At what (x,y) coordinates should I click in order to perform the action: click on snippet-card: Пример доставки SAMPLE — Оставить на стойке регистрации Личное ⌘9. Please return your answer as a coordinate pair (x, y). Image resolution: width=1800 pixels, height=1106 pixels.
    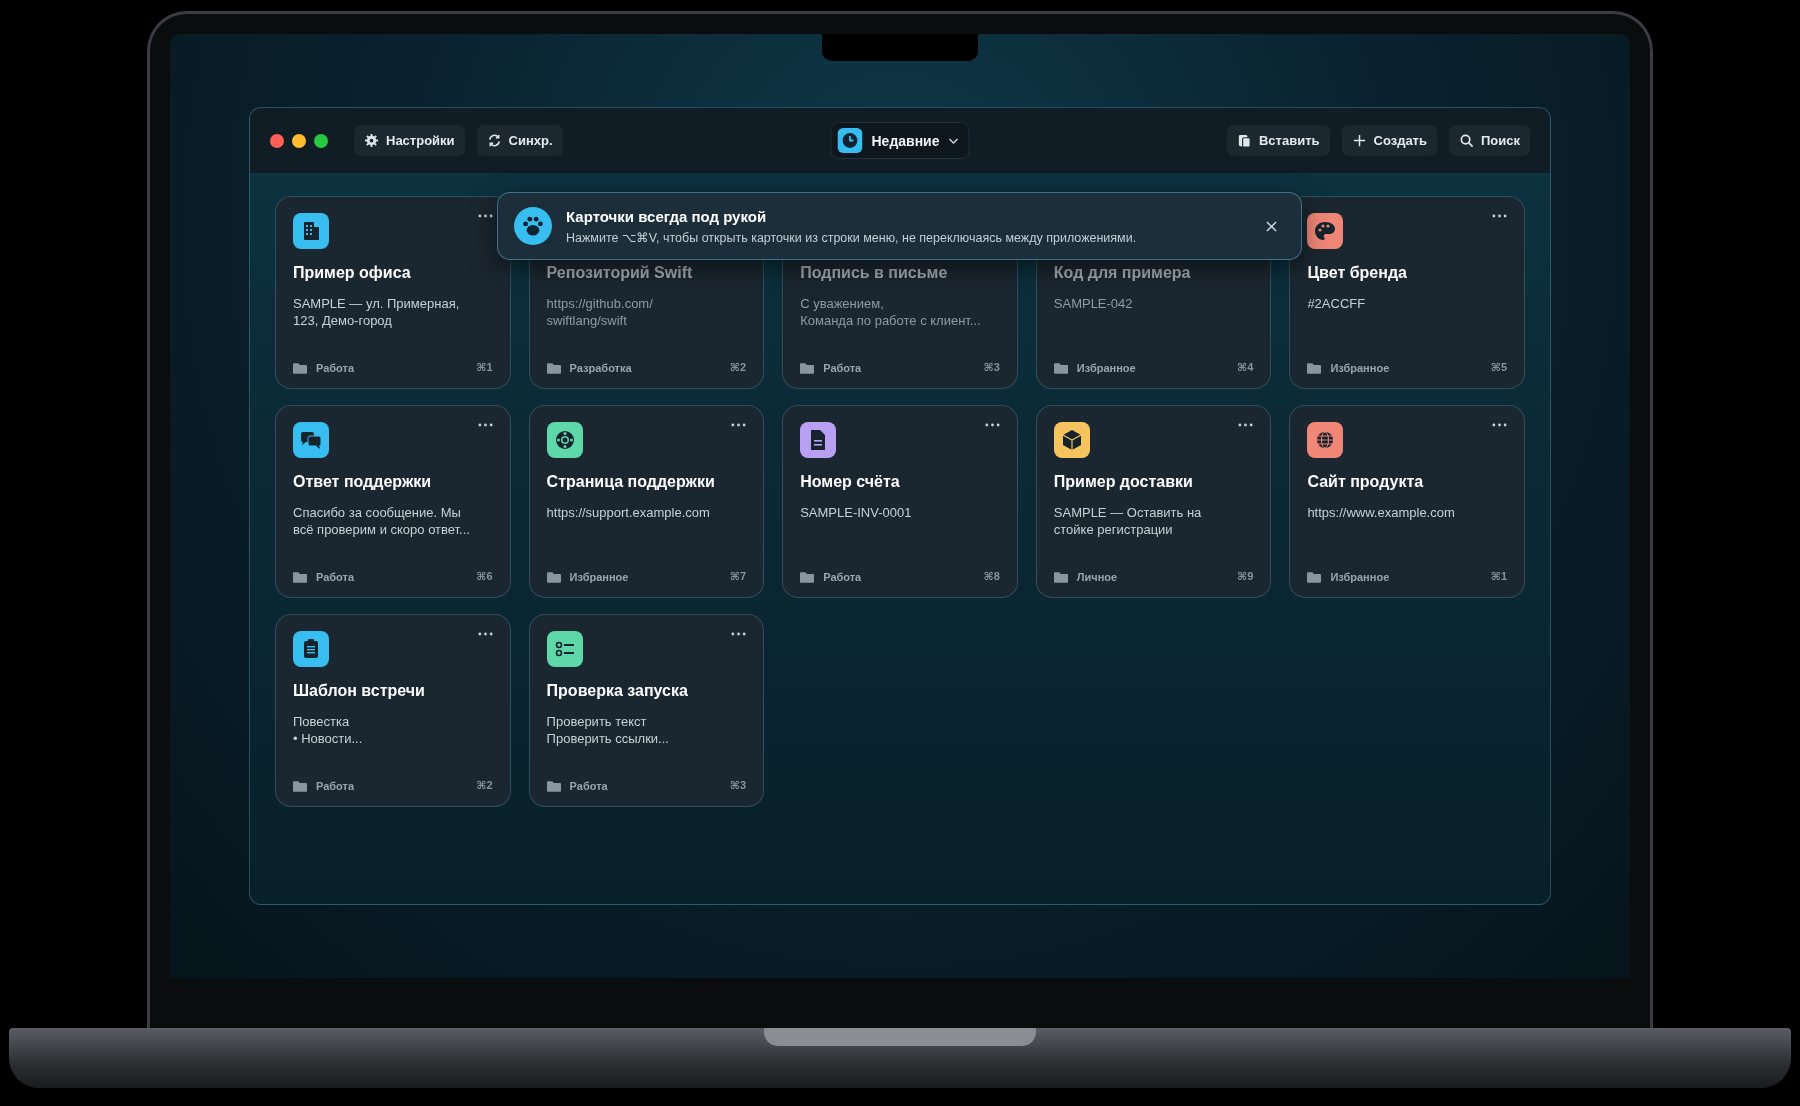
    Looking at the image, I should click on (1153, 501).